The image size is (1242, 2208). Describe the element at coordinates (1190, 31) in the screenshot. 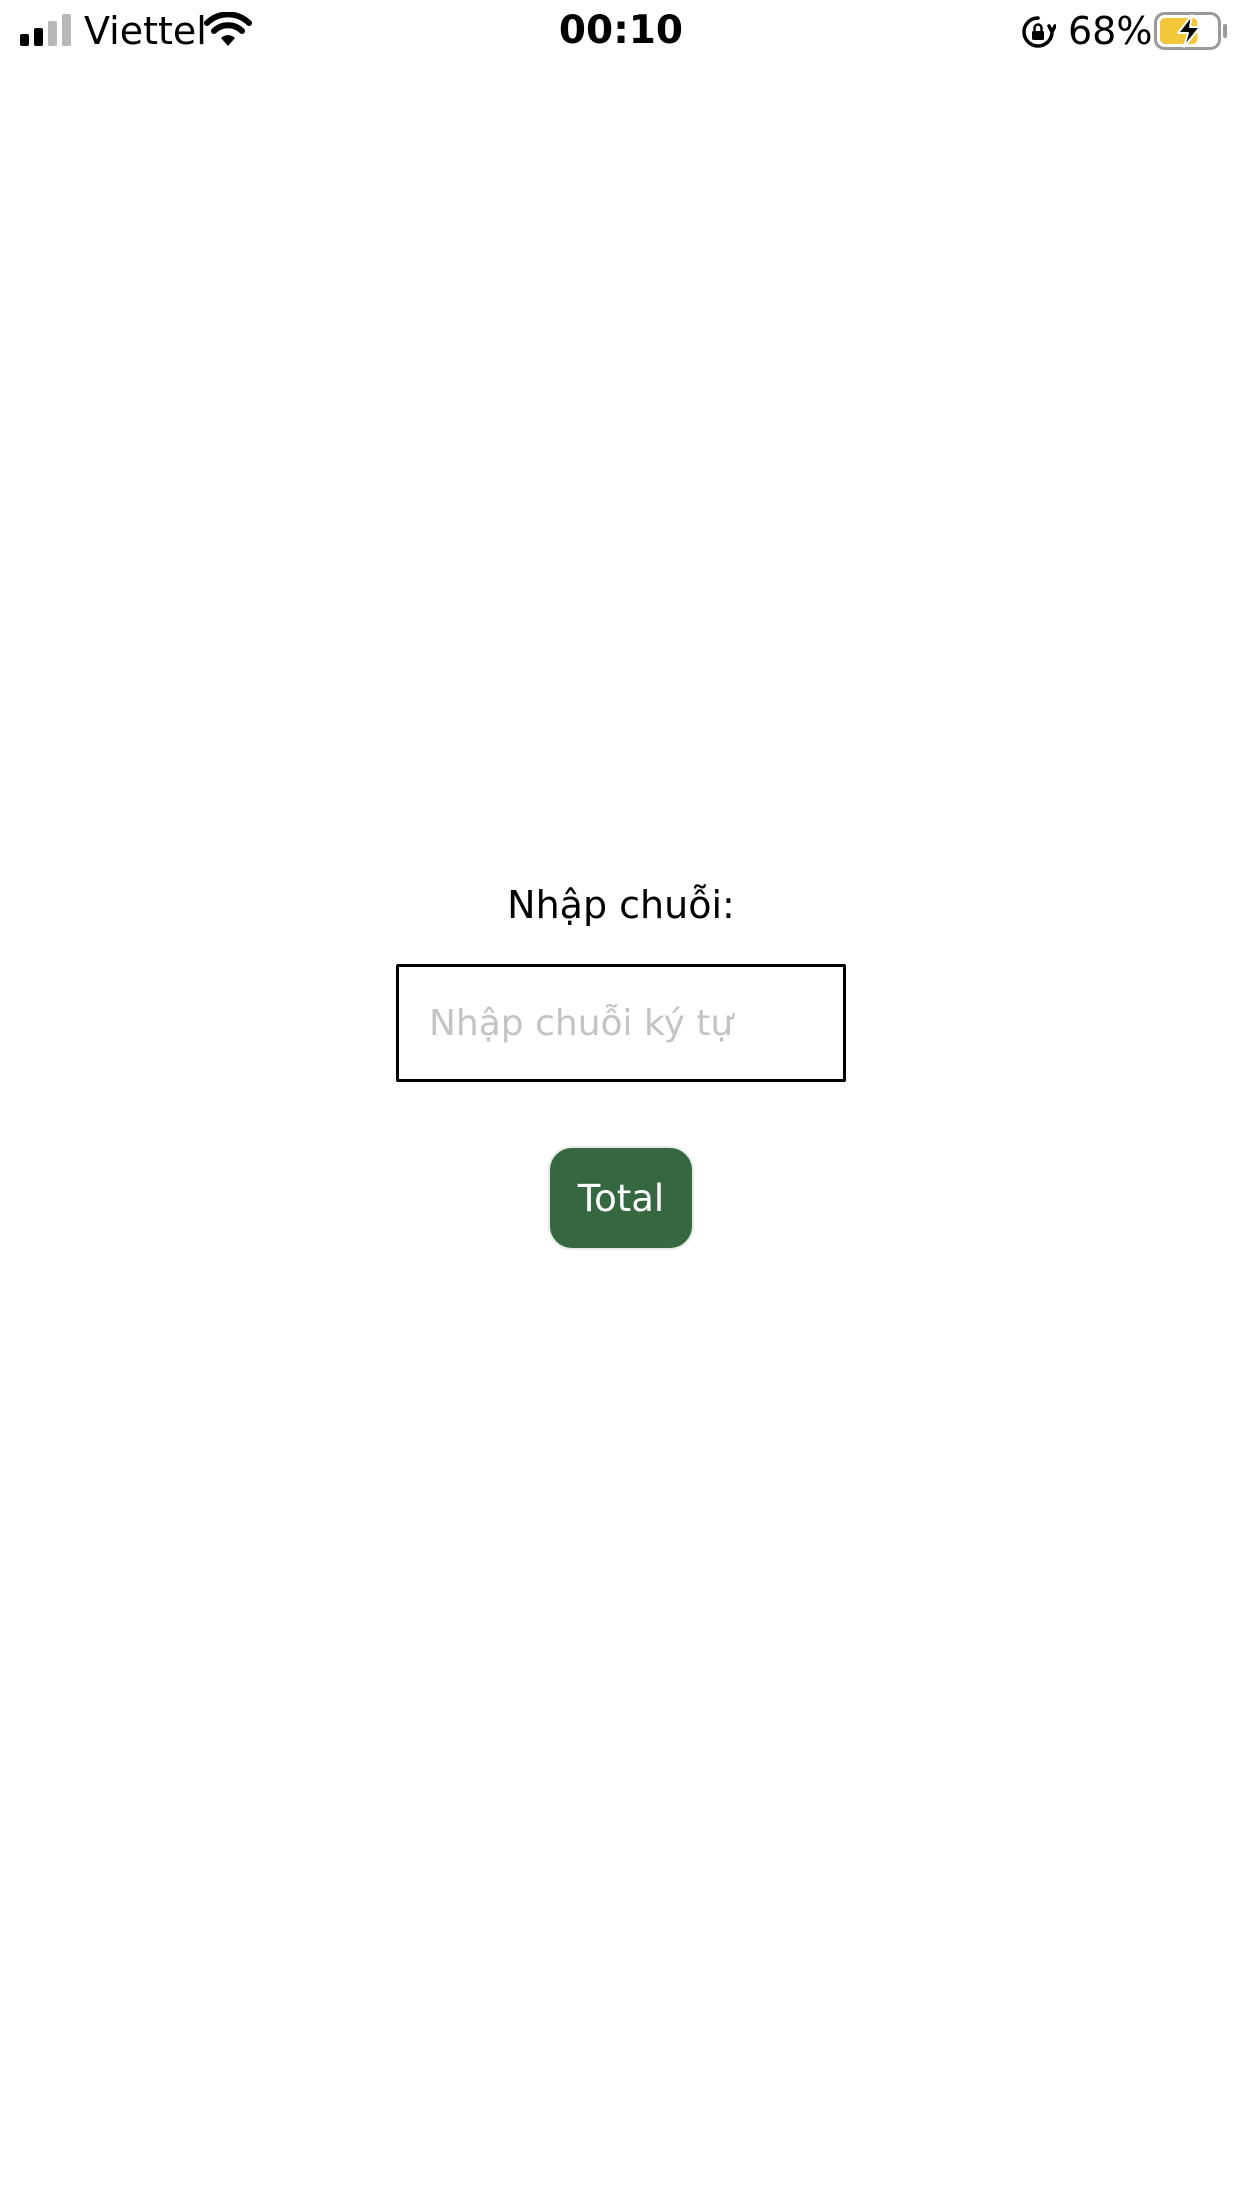

I see `battery-charging-icon` at that location.